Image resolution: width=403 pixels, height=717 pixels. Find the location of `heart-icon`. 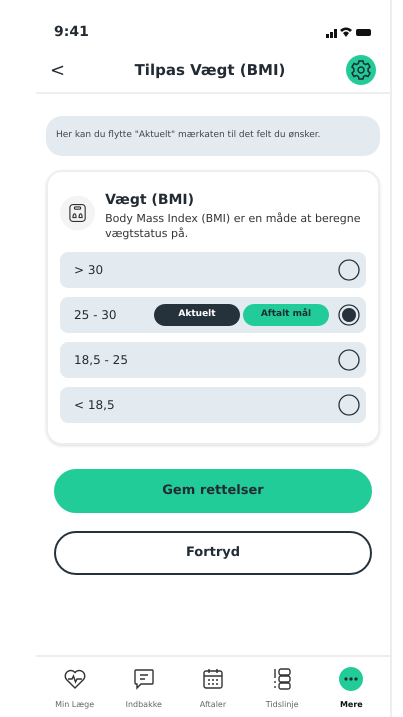

heart-icon is located at coordinates (74, 679).